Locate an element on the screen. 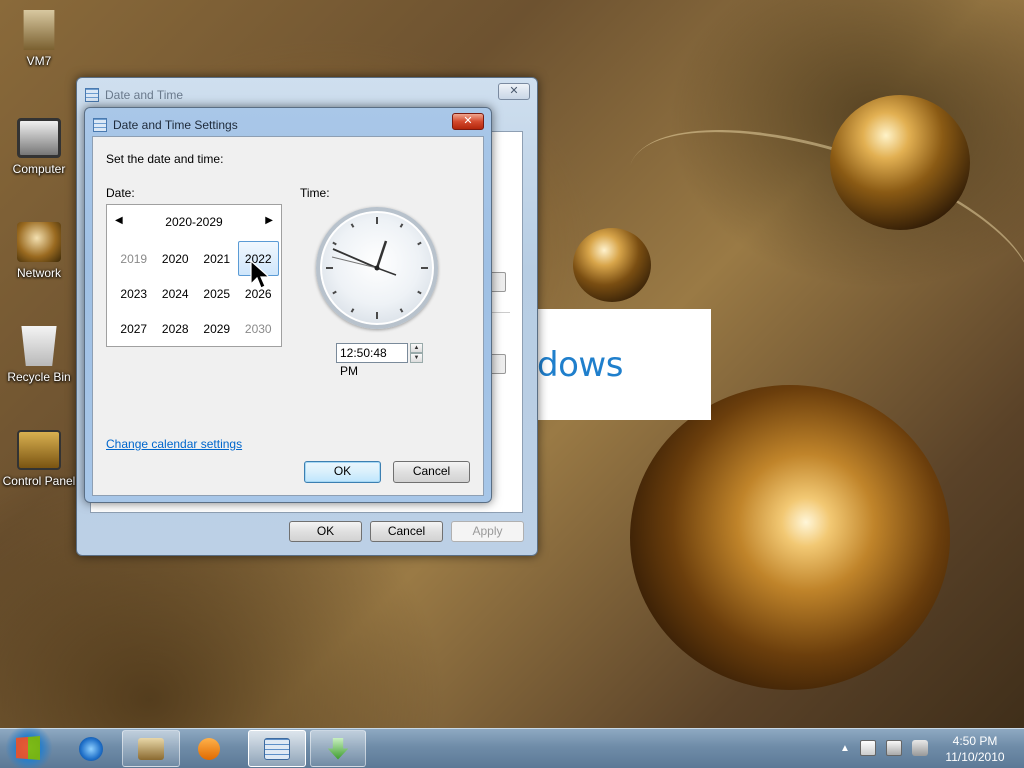 The height and width of the screenshot is (768, 1024). taskbar-download-app is located at coordinates (338, 748).